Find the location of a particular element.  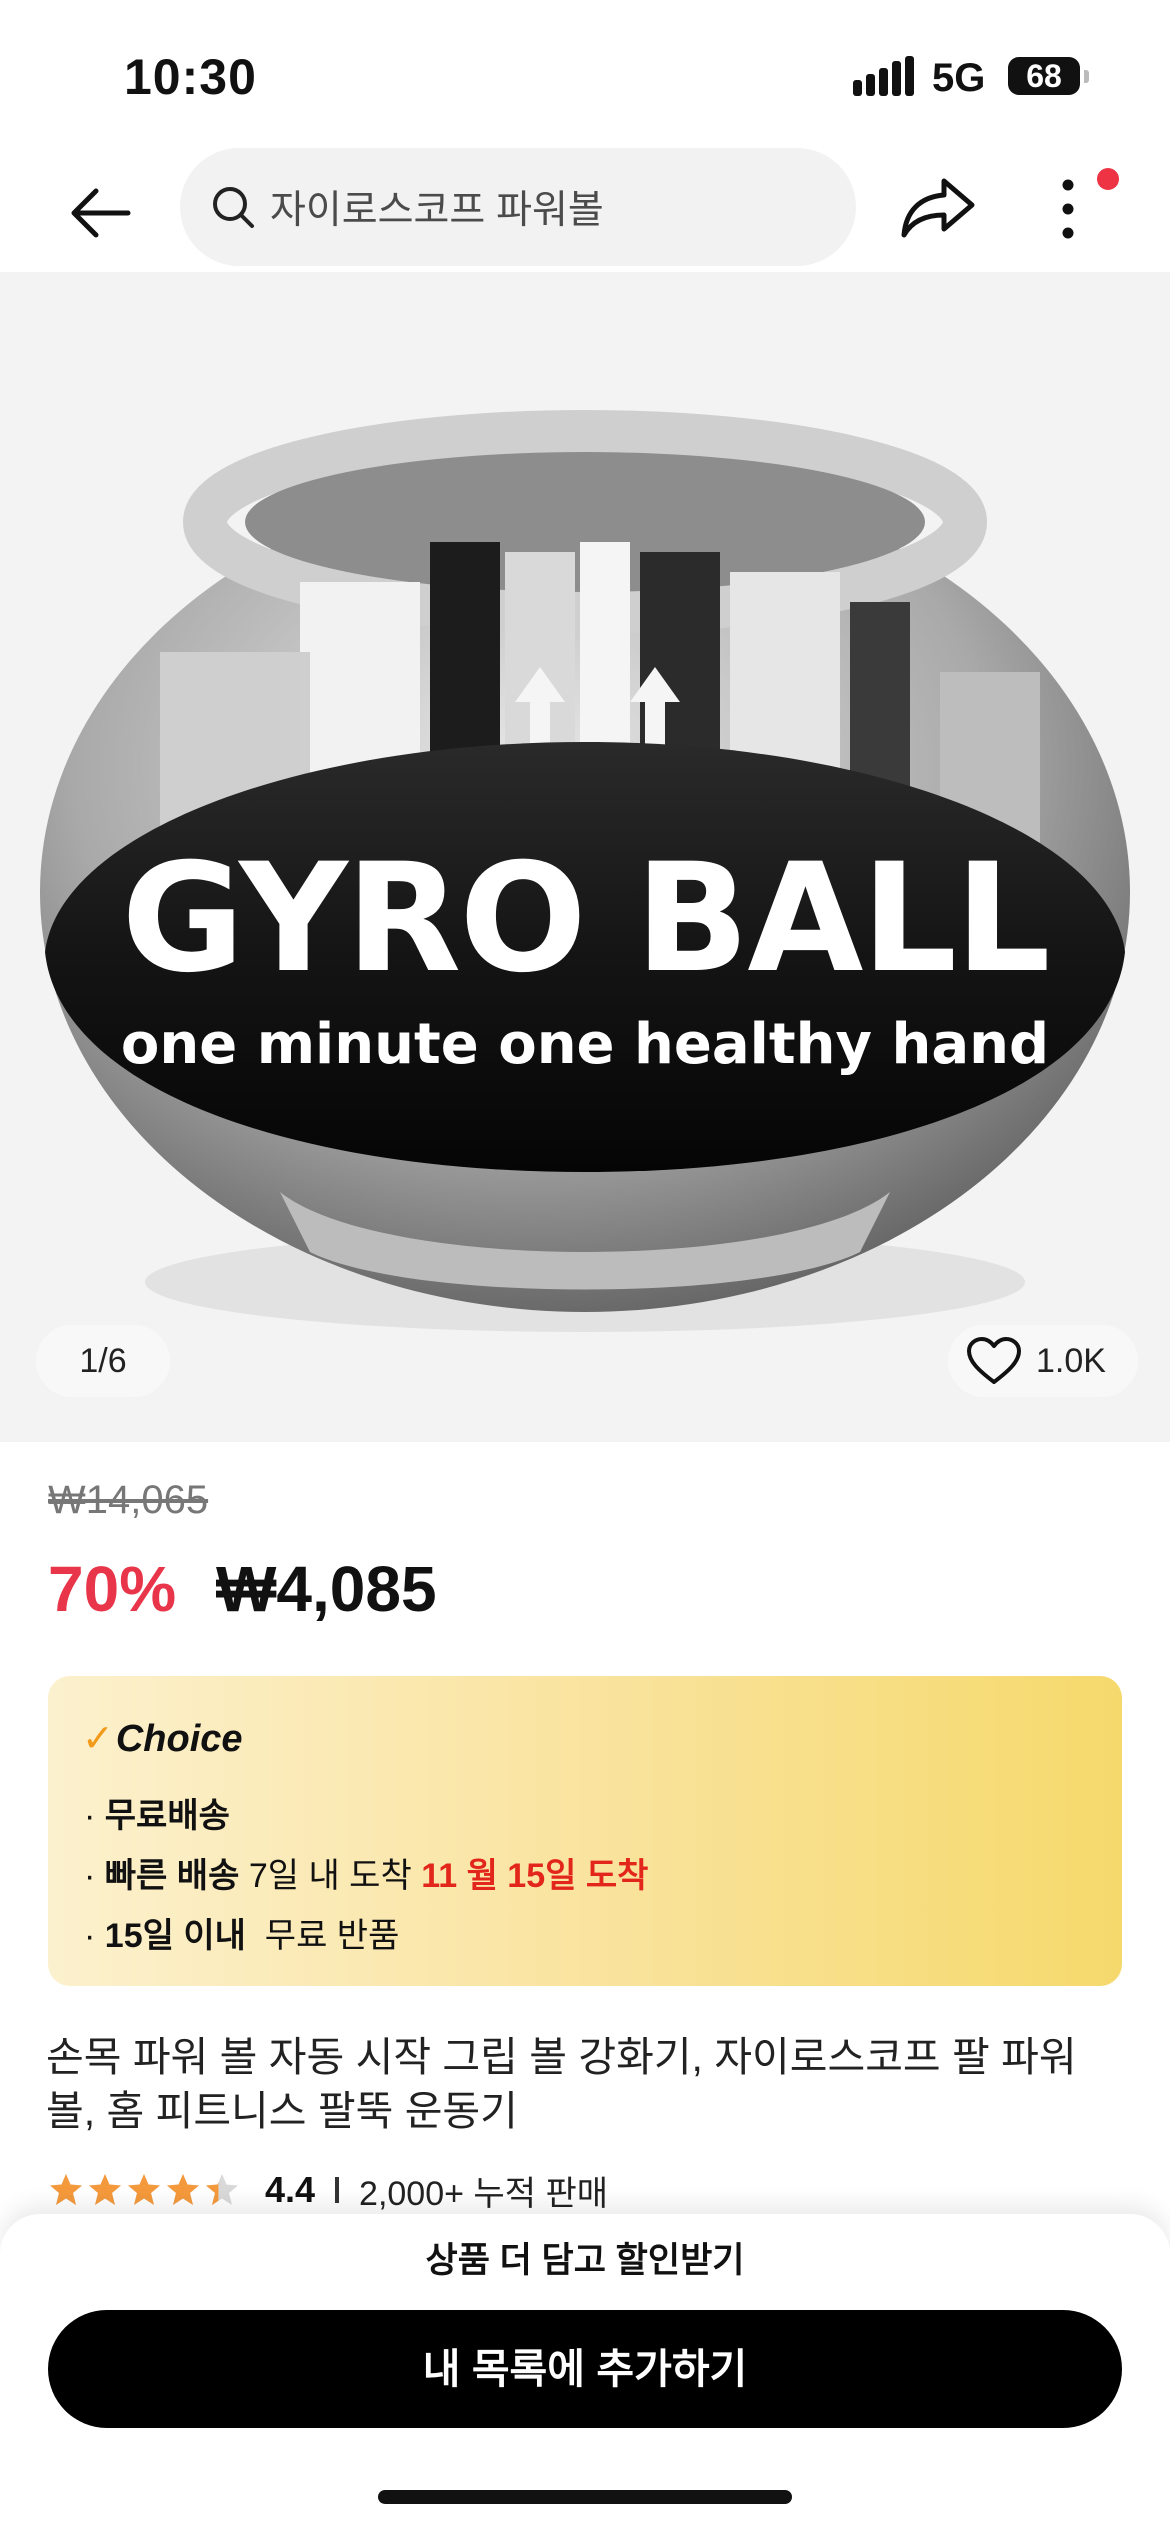

share-icon is located at coordinates (938, 208).